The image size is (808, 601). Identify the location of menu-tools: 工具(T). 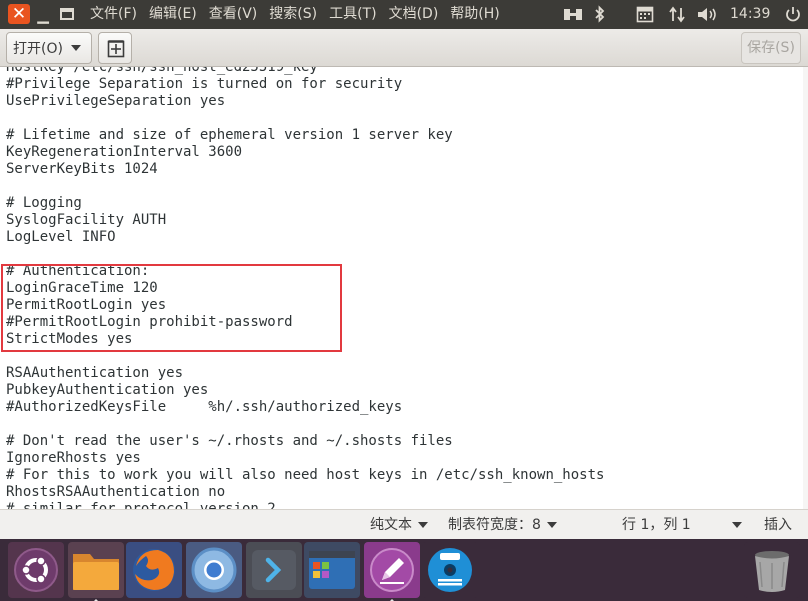
(352, 14).